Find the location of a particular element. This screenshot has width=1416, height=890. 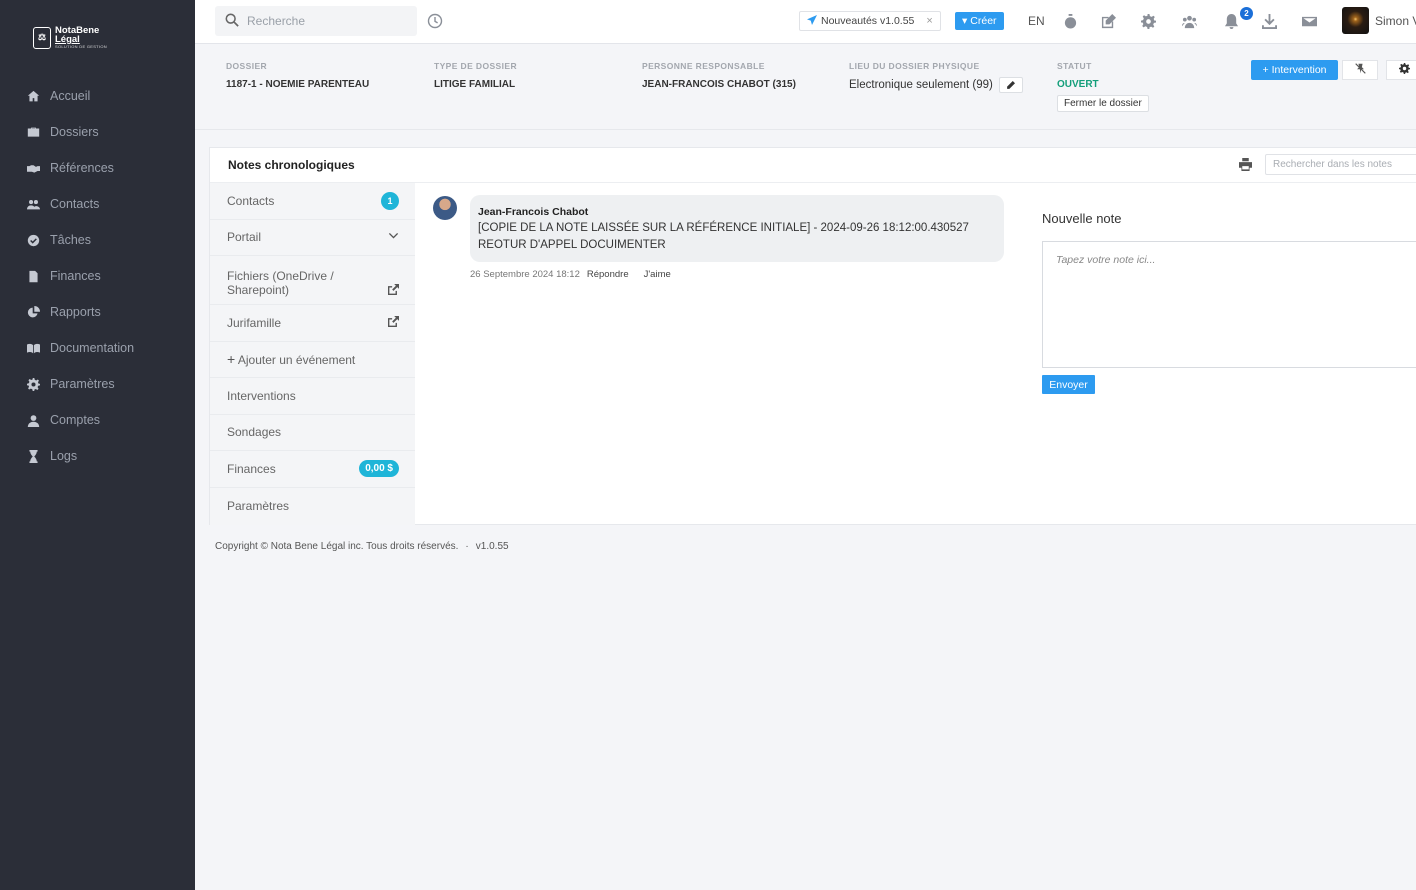

caret-down-icon: ▾ is located at coordinates (965, 21).